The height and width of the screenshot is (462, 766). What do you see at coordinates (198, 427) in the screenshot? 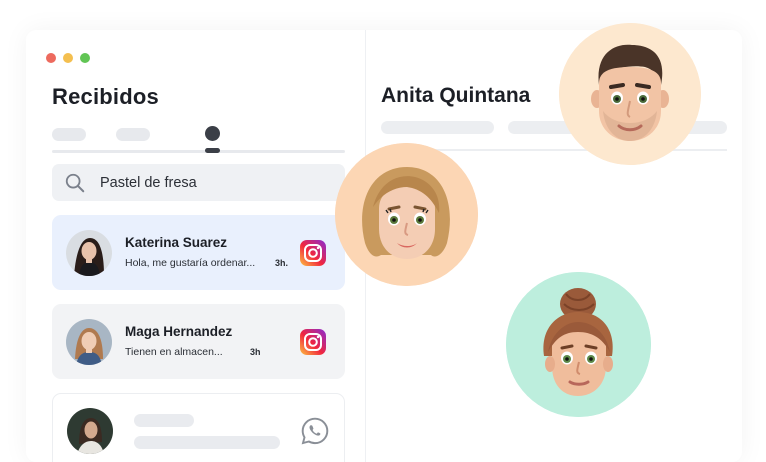
I see `conversation-item` at bounding box center [198, 427].